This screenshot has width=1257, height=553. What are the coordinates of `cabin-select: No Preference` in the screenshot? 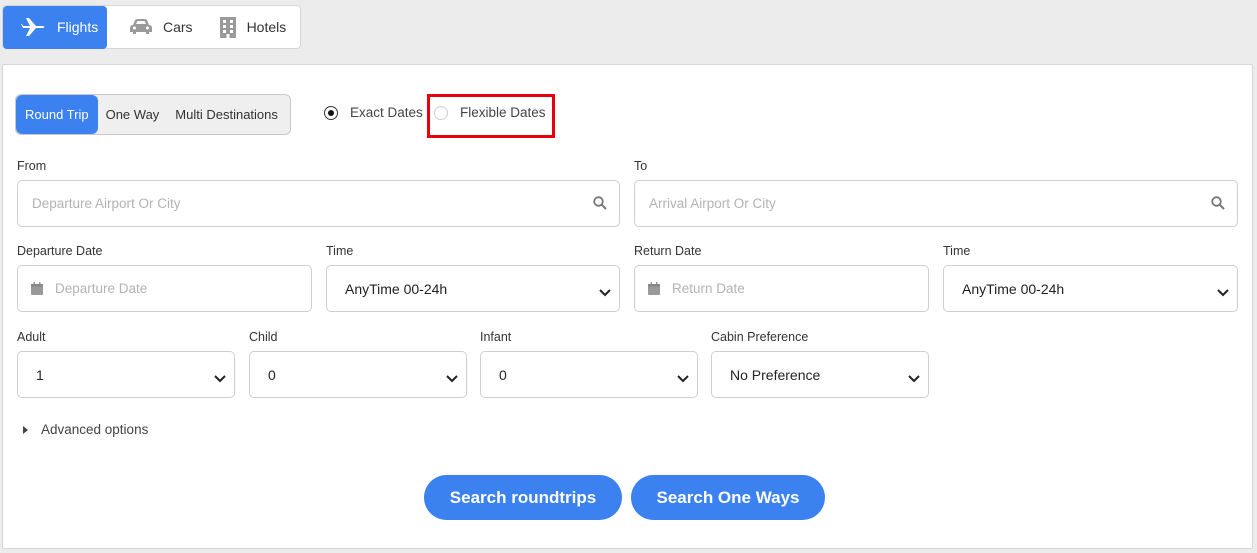 It's located at (820, 374).